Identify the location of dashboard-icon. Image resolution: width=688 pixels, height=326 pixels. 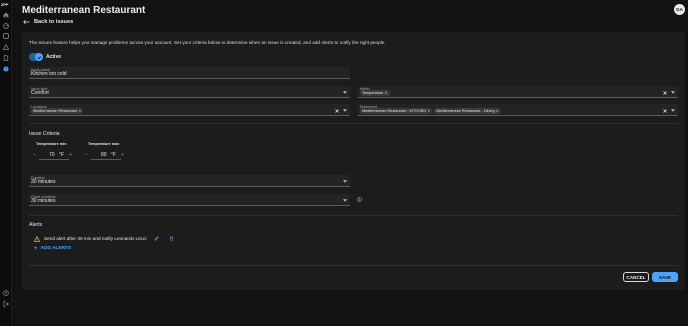
(6, 26).